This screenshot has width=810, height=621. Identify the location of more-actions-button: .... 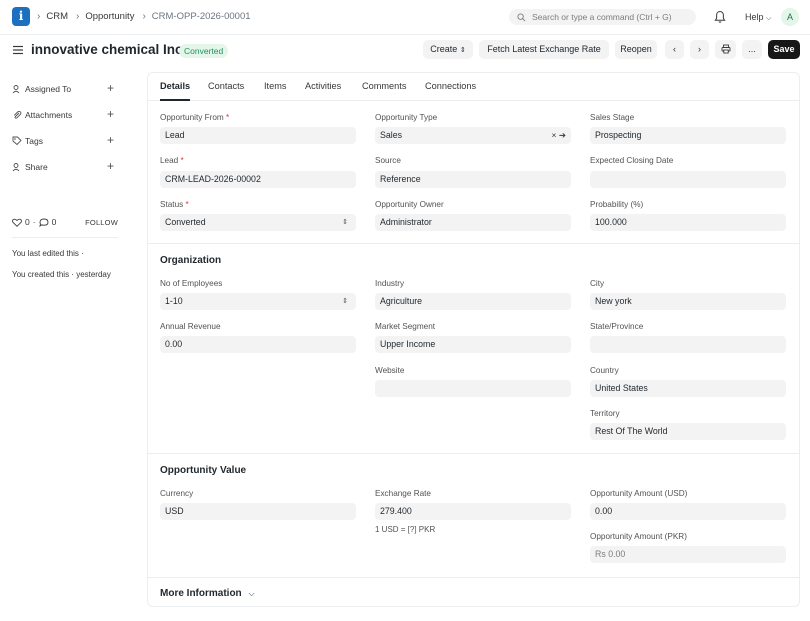
(752, 49).